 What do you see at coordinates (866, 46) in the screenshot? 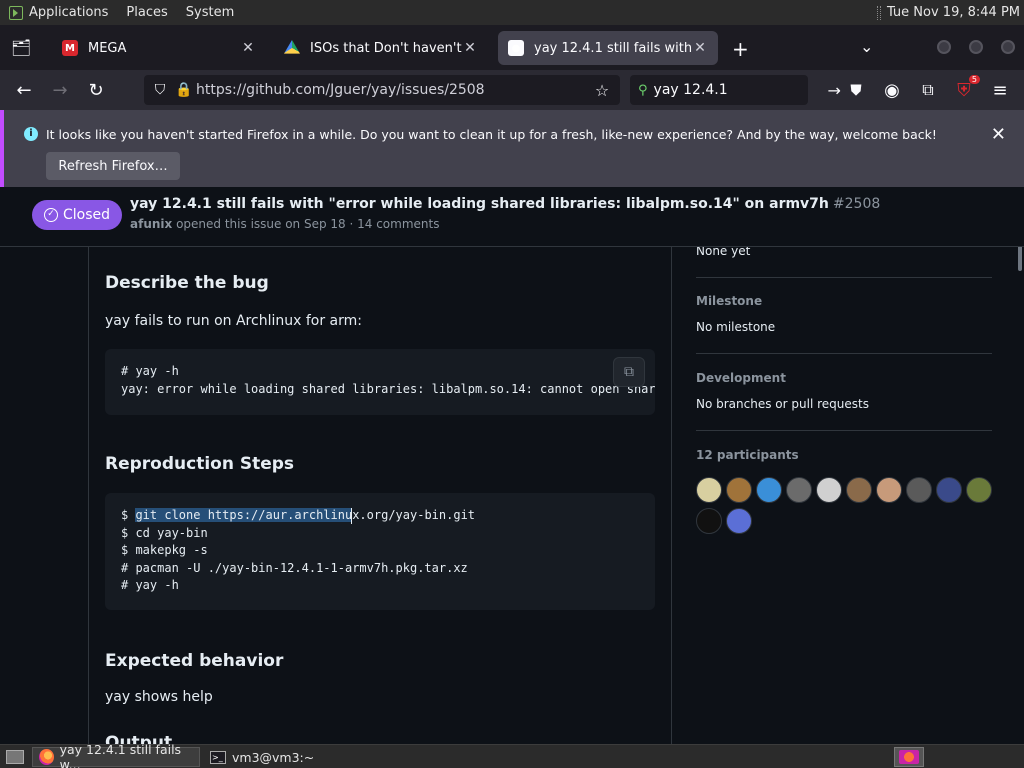
I see `list-tabs-chevron-down-icon: ⌄` at bounding box center [866, 46].